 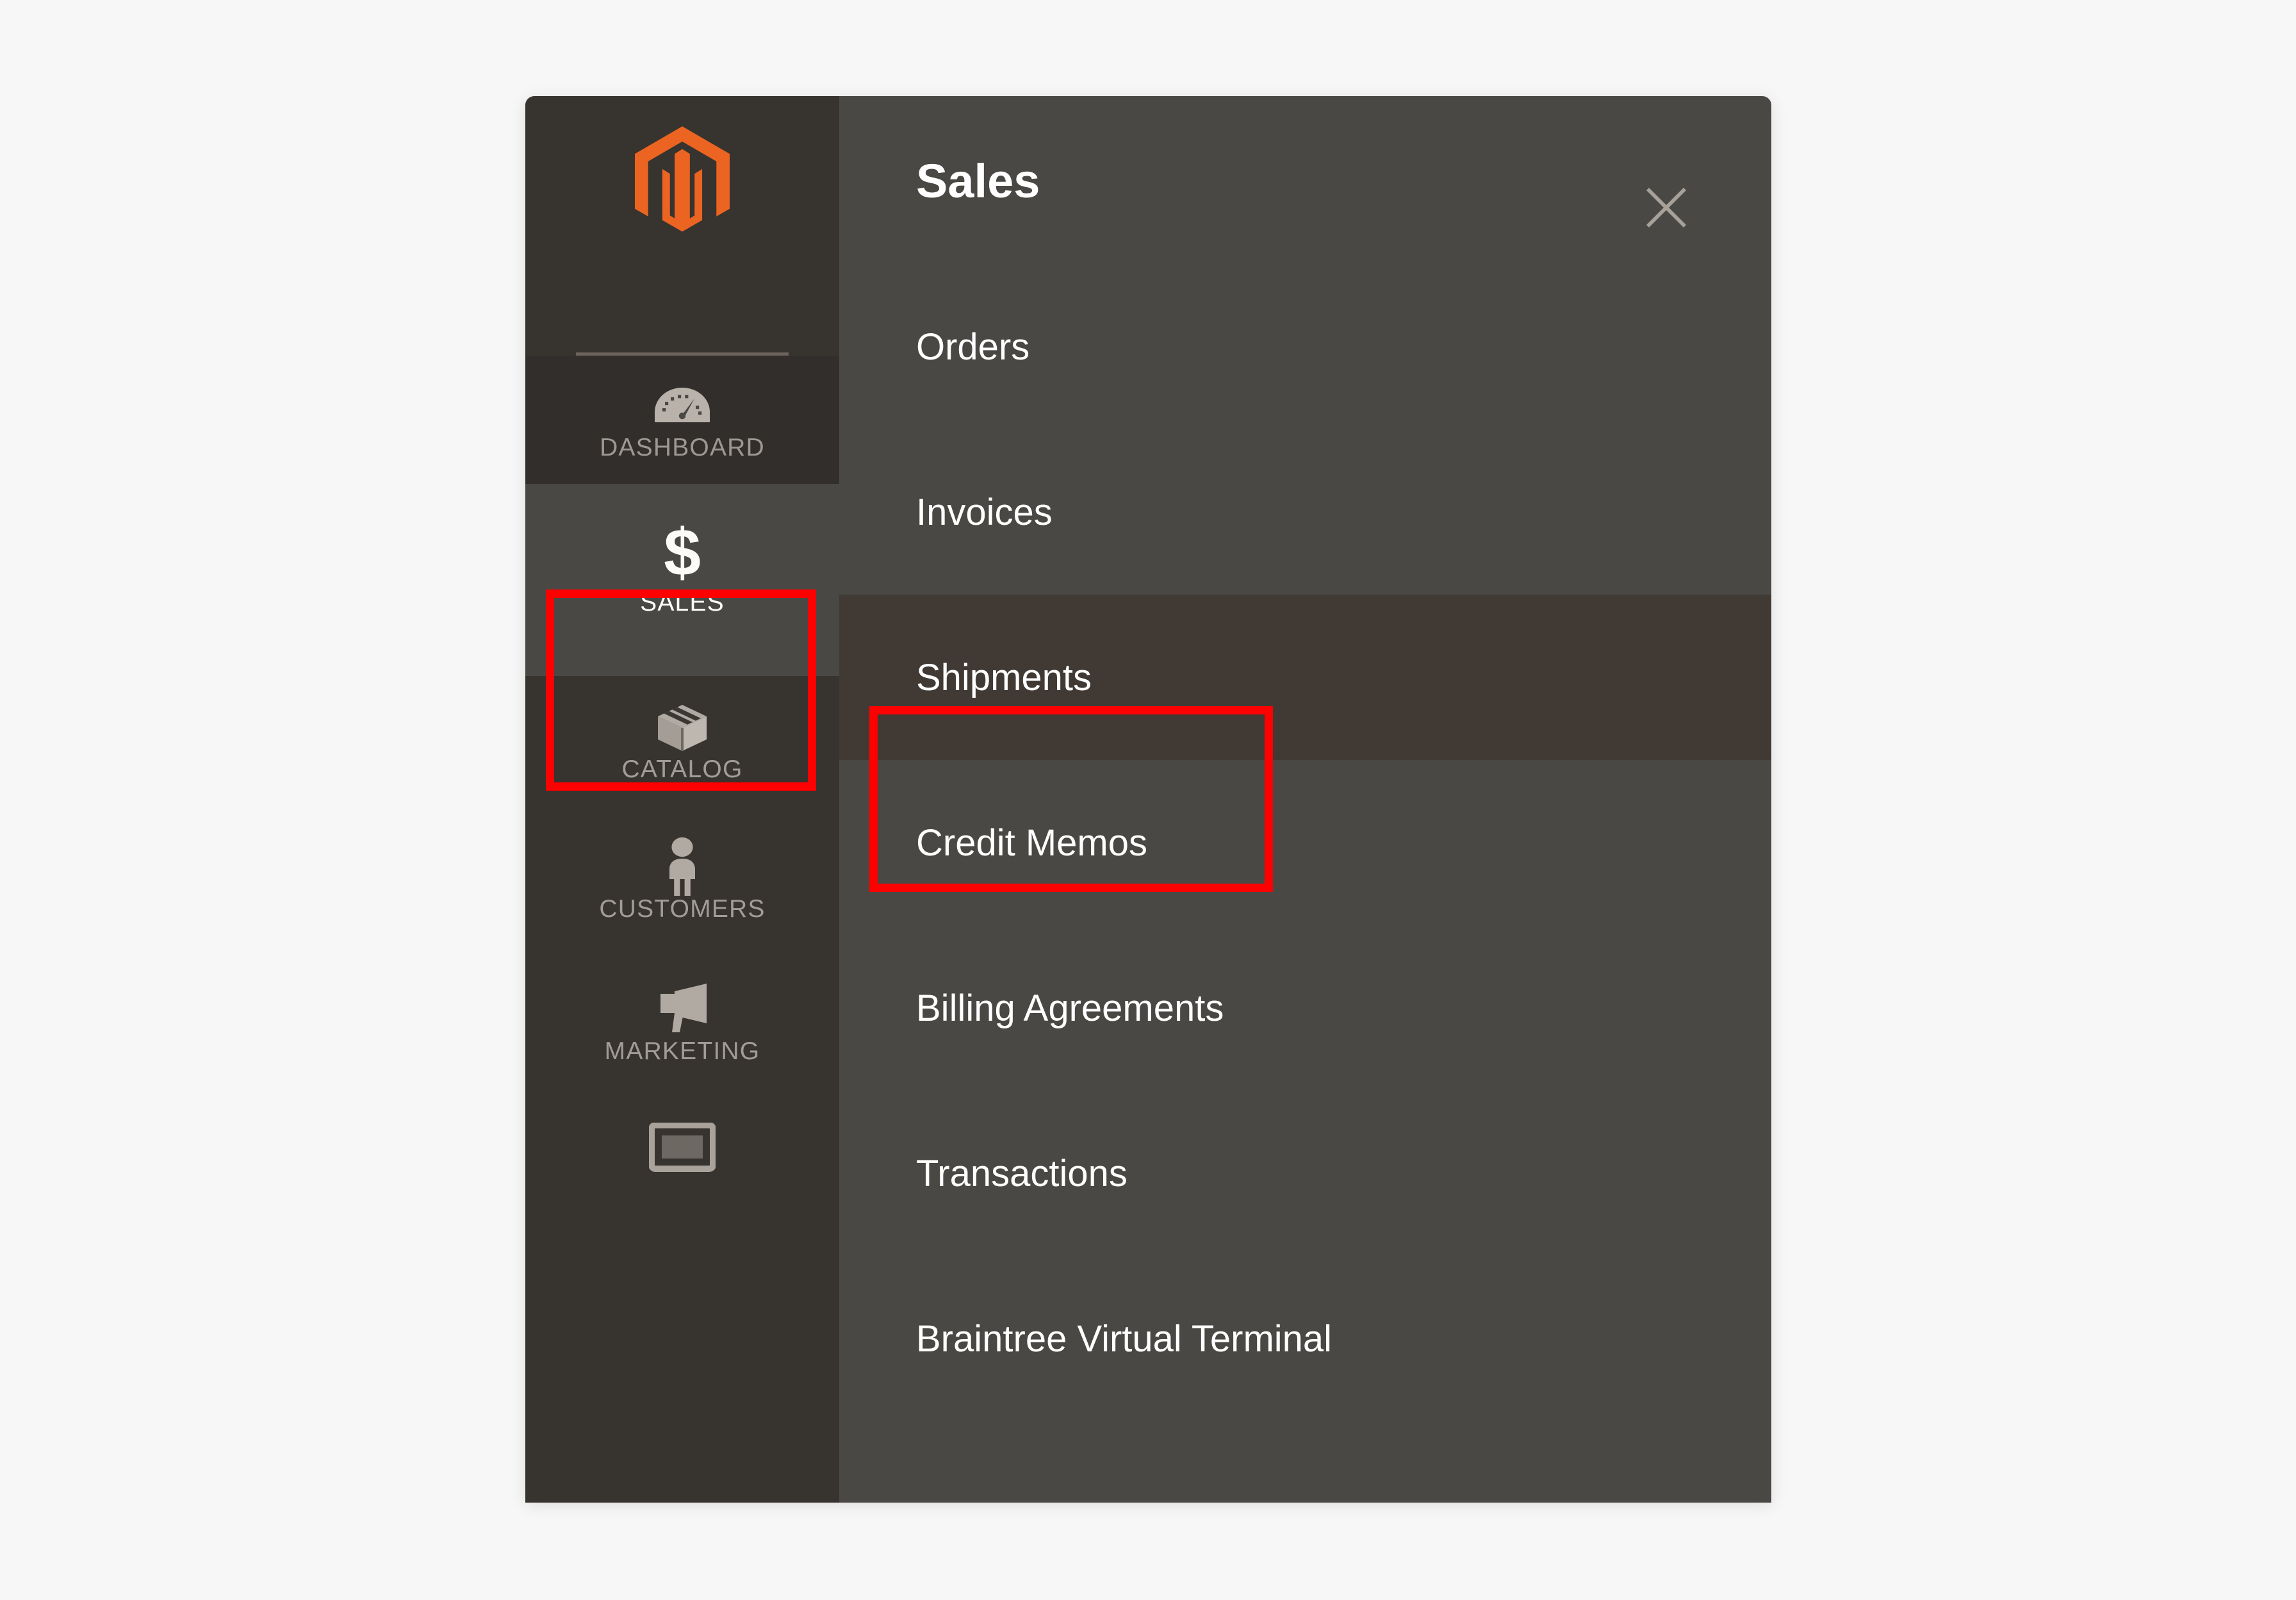 I want to click on menu-item-label: Transactions, so click(x=1022, y=1173).